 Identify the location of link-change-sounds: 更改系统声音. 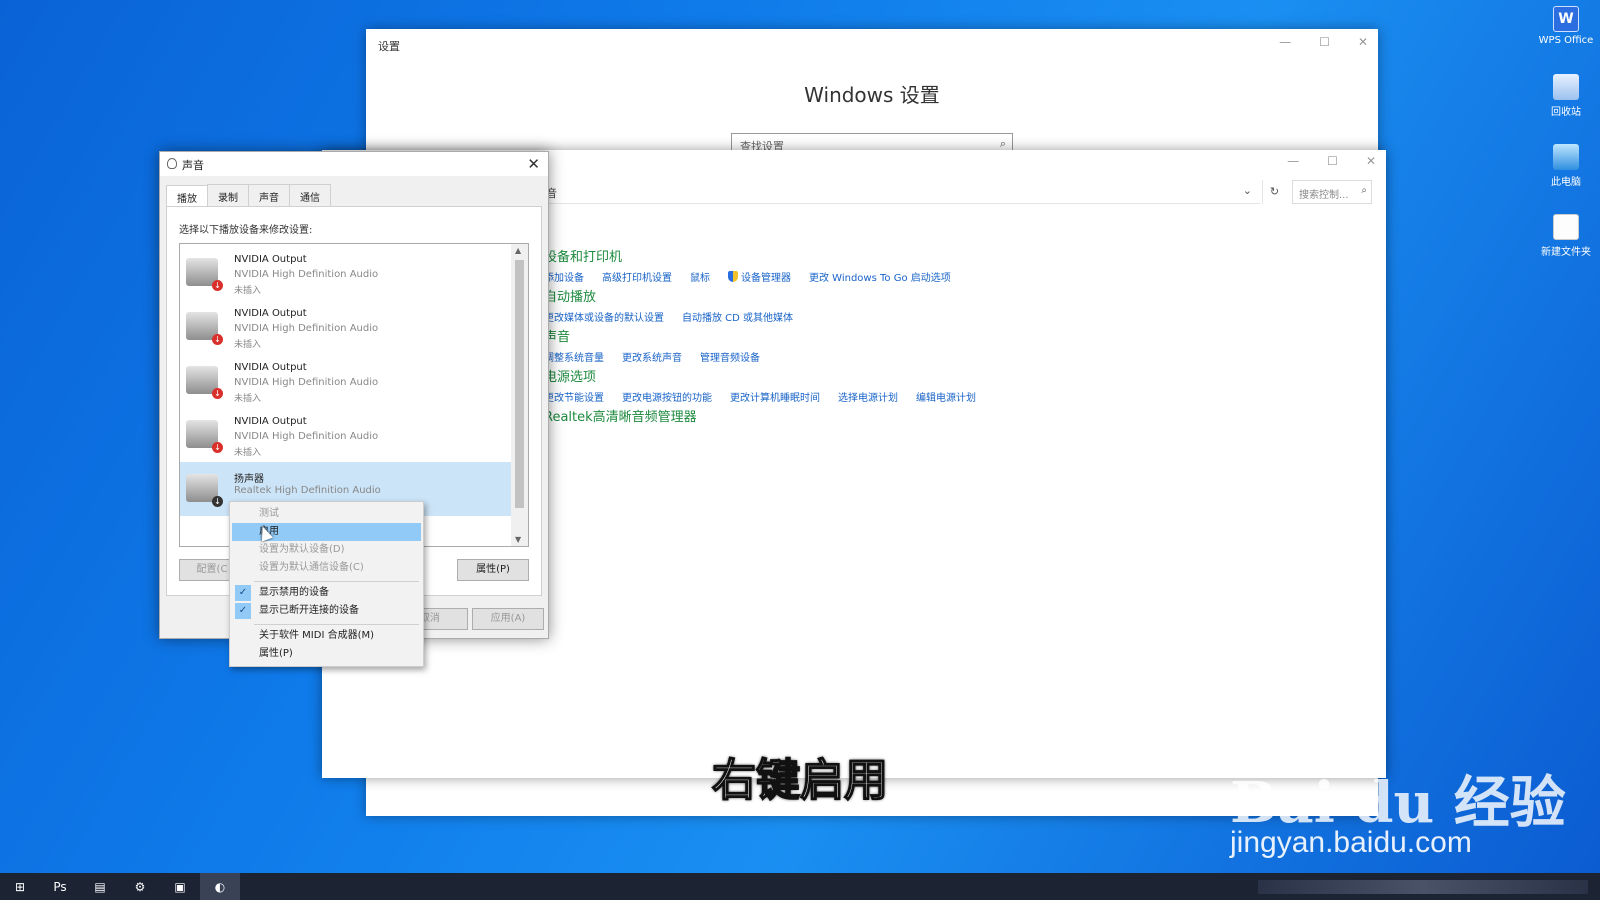
(652, 356).